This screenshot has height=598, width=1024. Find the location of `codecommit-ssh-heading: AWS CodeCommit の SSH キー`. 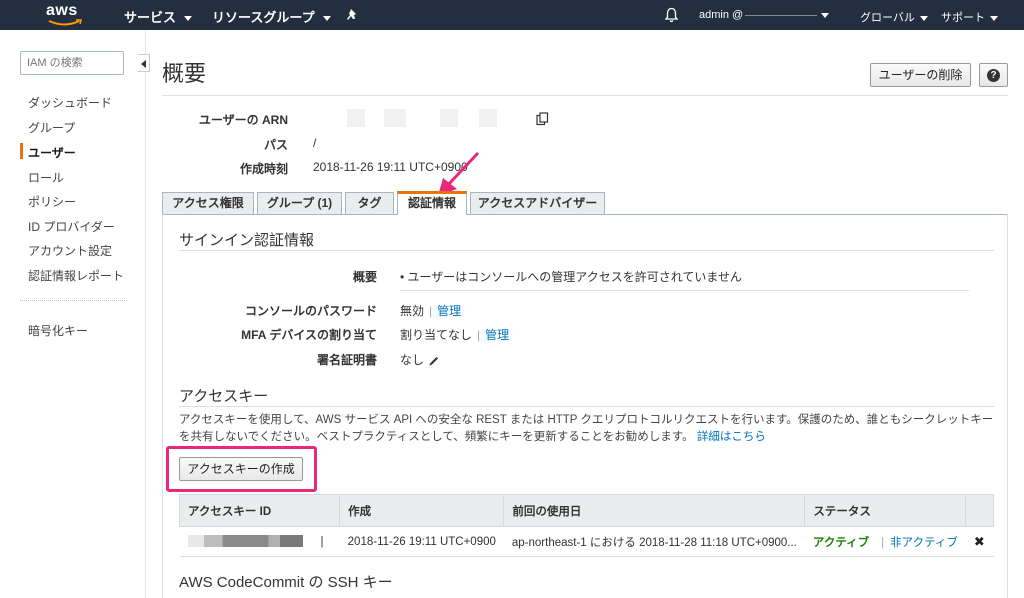

codecommit-ssh-heading: AWS CodeCommit の SSH キー is located at coordinates (286, 582).